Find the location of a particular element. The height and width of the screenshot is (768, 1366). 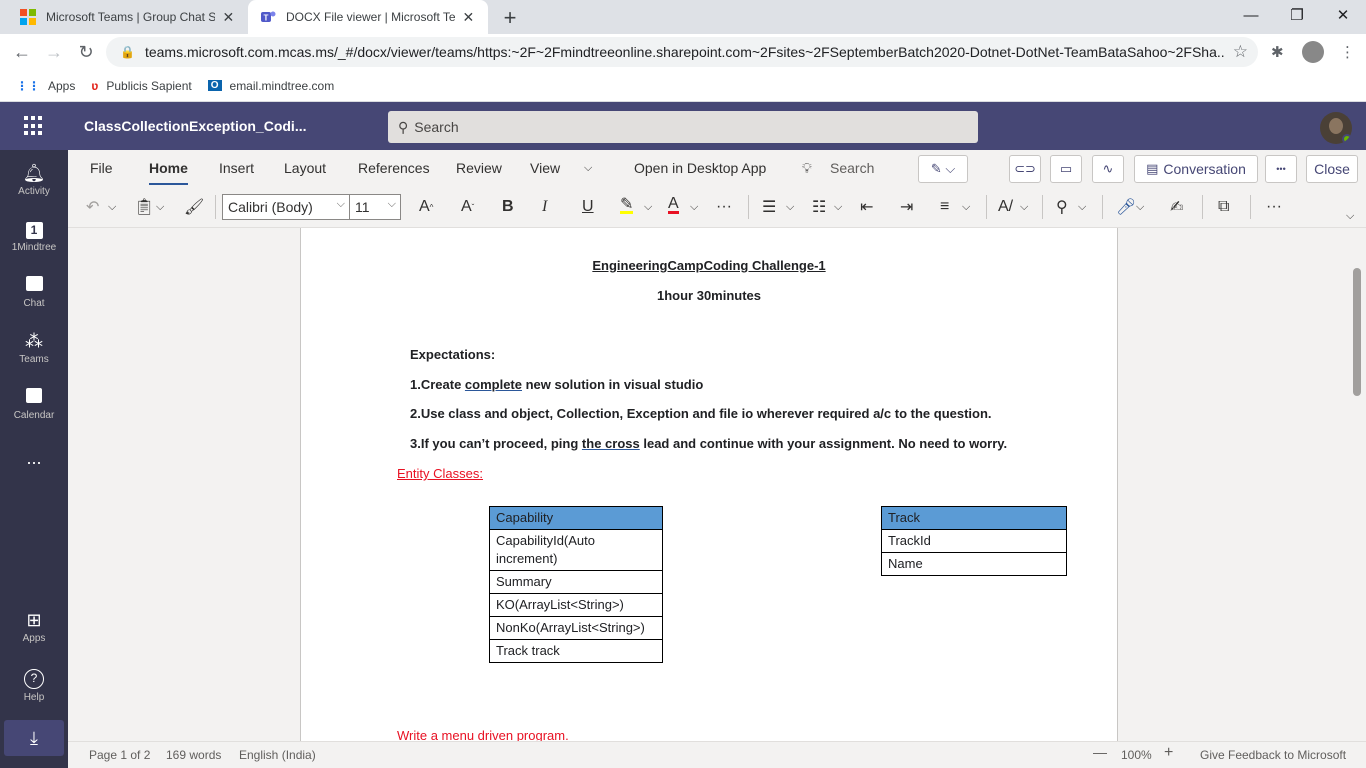

italic-icon: I is located at coordinates (544, 207).